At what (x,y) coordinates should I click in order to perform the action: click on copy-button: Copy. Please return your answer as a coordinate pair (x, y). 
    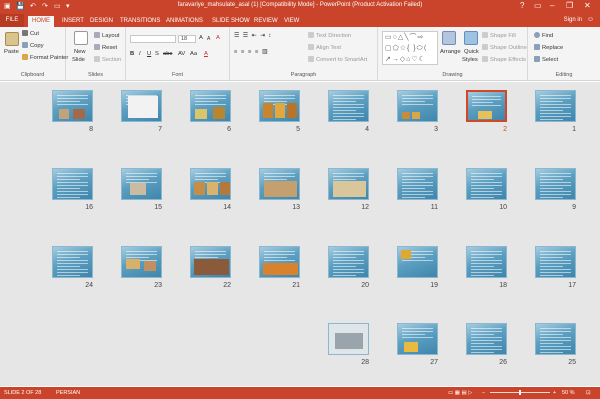
    Looking at the image, I should click on (33, 45).